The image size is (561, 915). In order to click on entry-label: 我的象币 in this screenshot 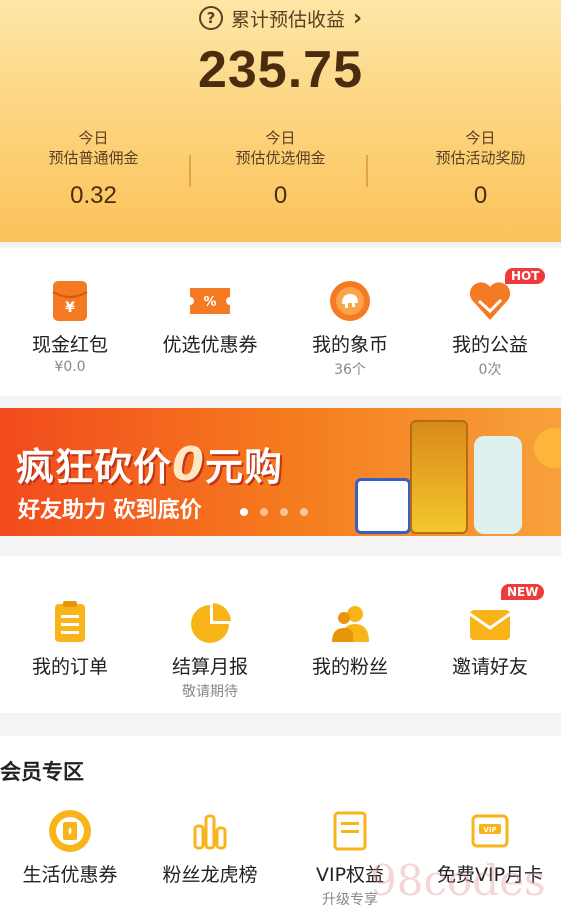, I will do `click(349, 345)`.